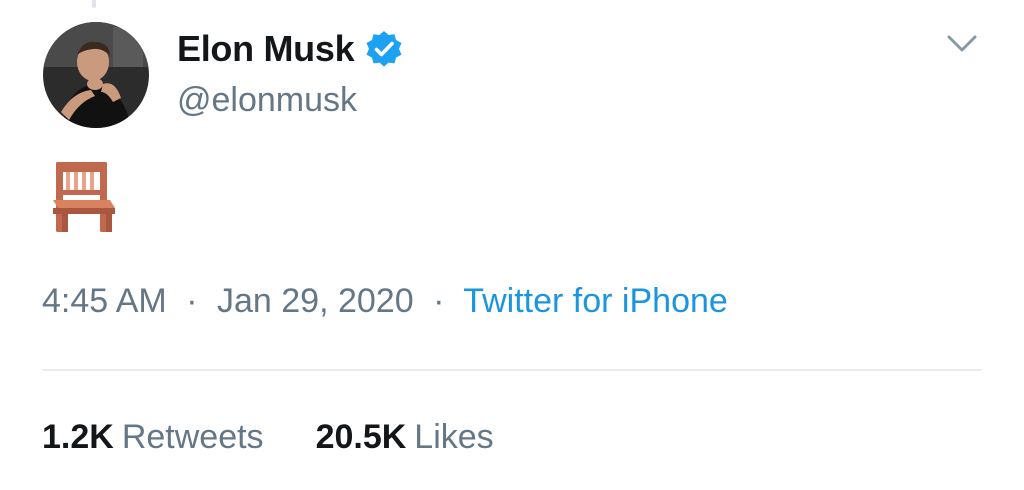  What do you see at coordinates (454, 437) in the screenshot?
I see `likes-label: Likes` at bounding box center [454, 437].